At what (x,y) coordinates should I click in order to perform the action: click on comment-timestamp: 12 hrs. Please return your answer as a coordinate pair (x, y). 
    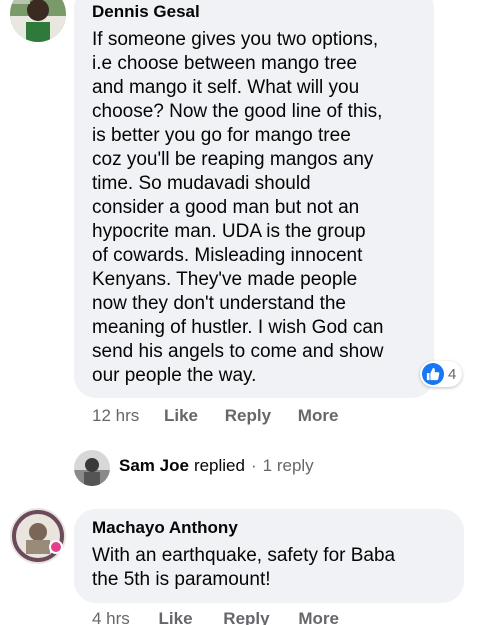
    Looking at the image, I should click on (115, 416).